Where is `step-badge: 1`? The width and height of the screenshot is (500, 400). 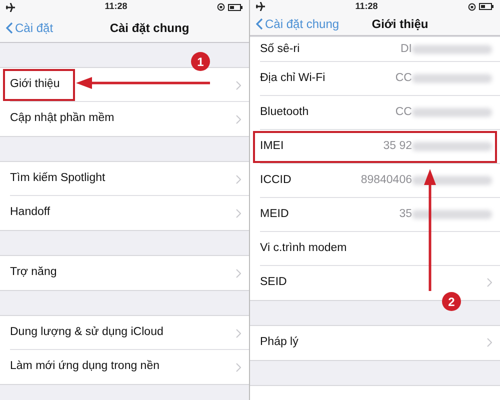 step-badge: 1 is located at coordinates (200, 61).